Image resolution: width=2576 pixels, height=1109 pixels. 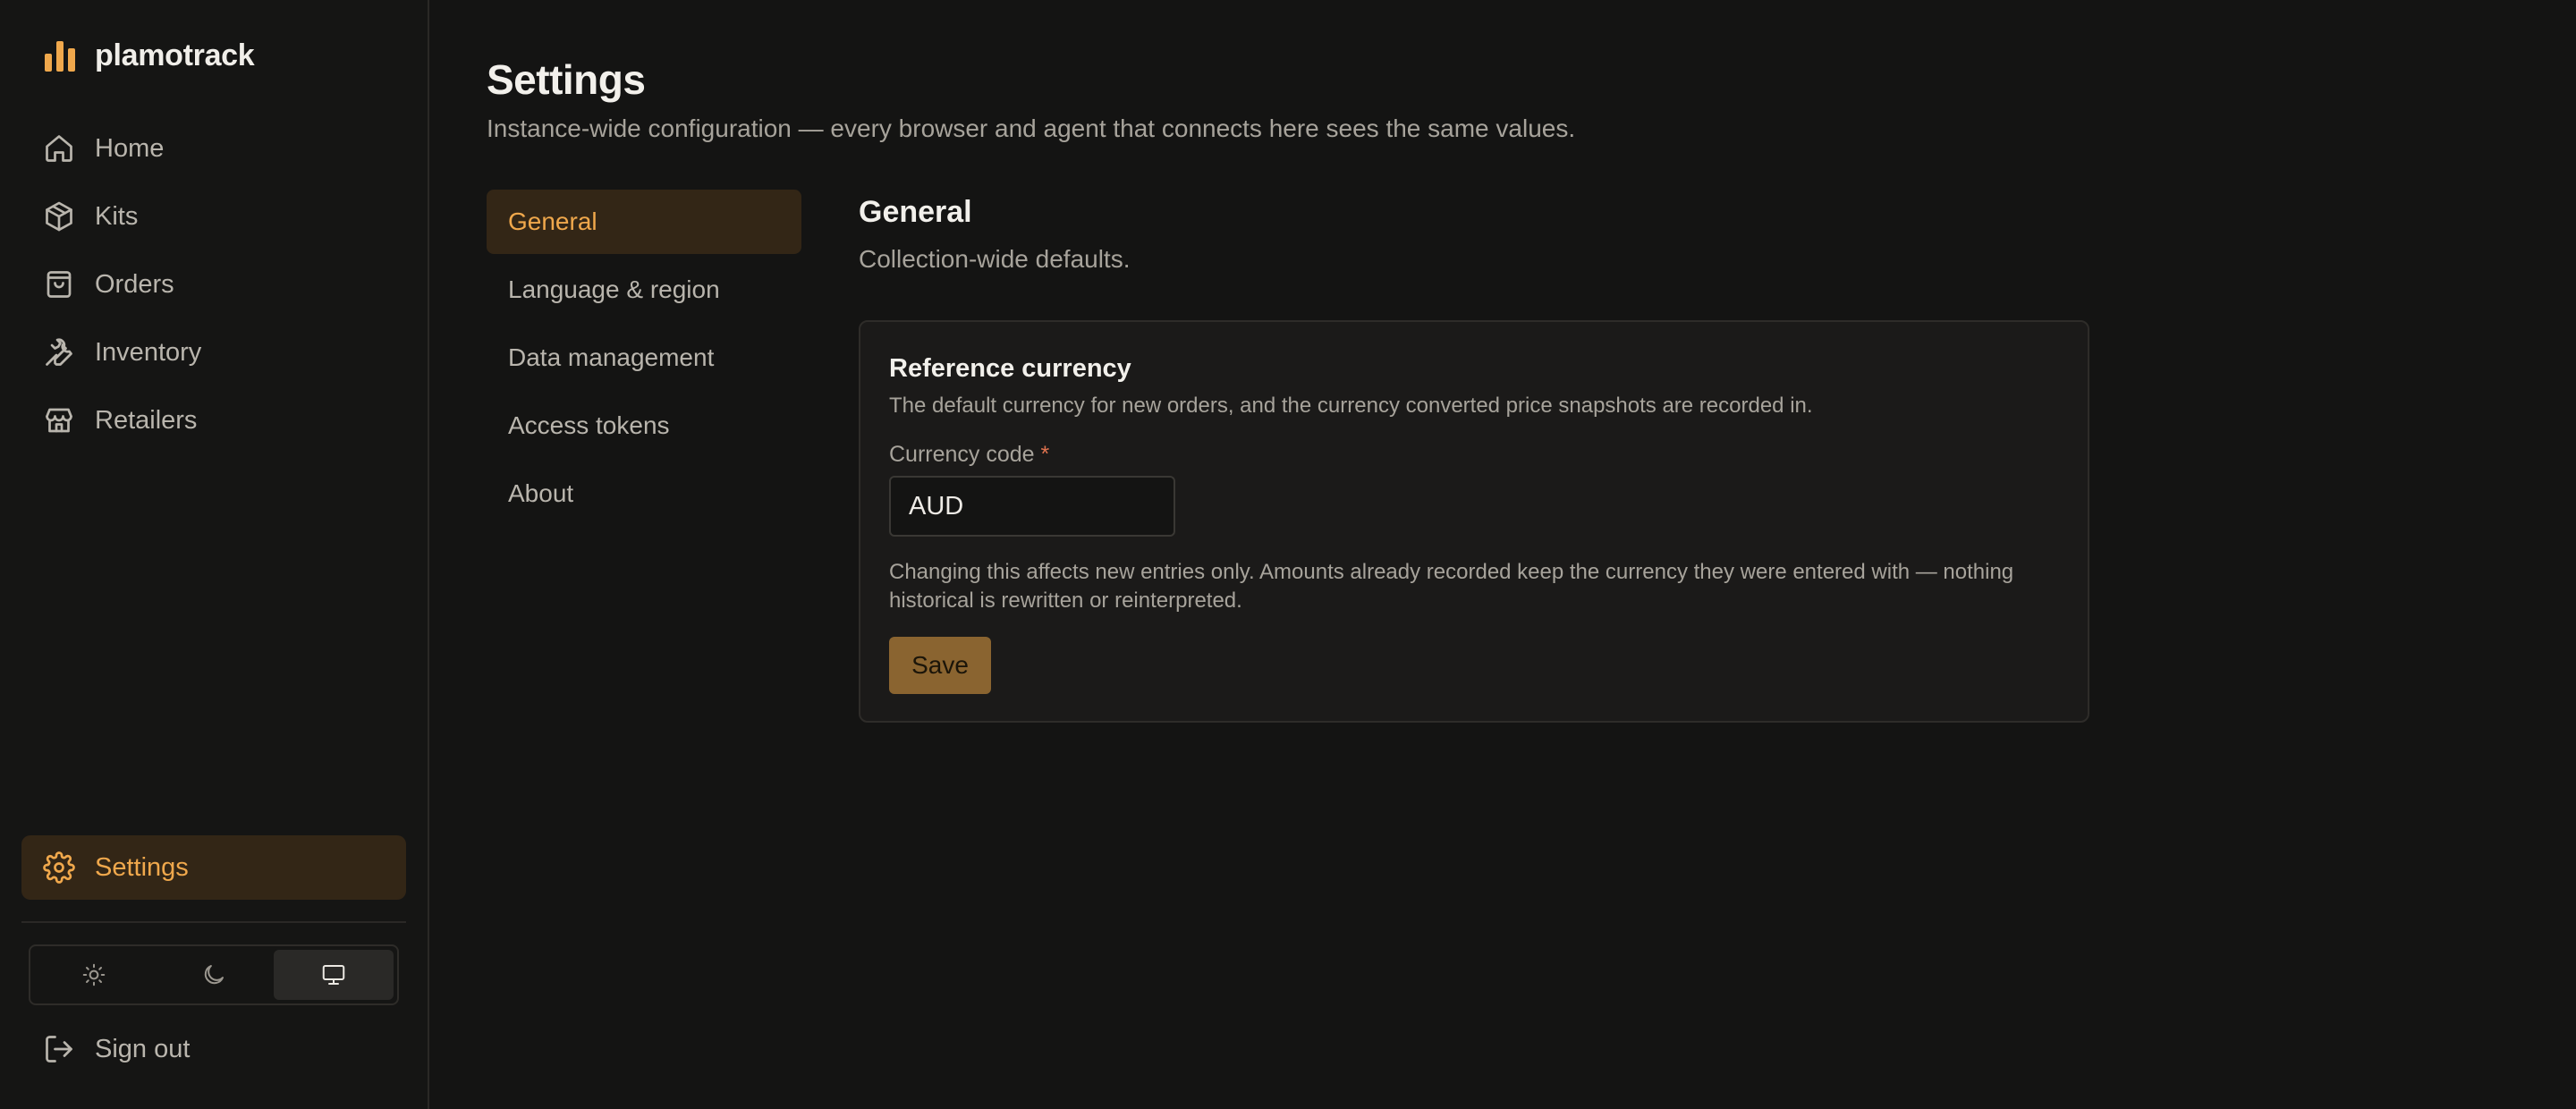 What do you see at coordinates (962, 454) in the screenshot?
I see `field-label-text: Currency code` at bounding box center [962, 454].